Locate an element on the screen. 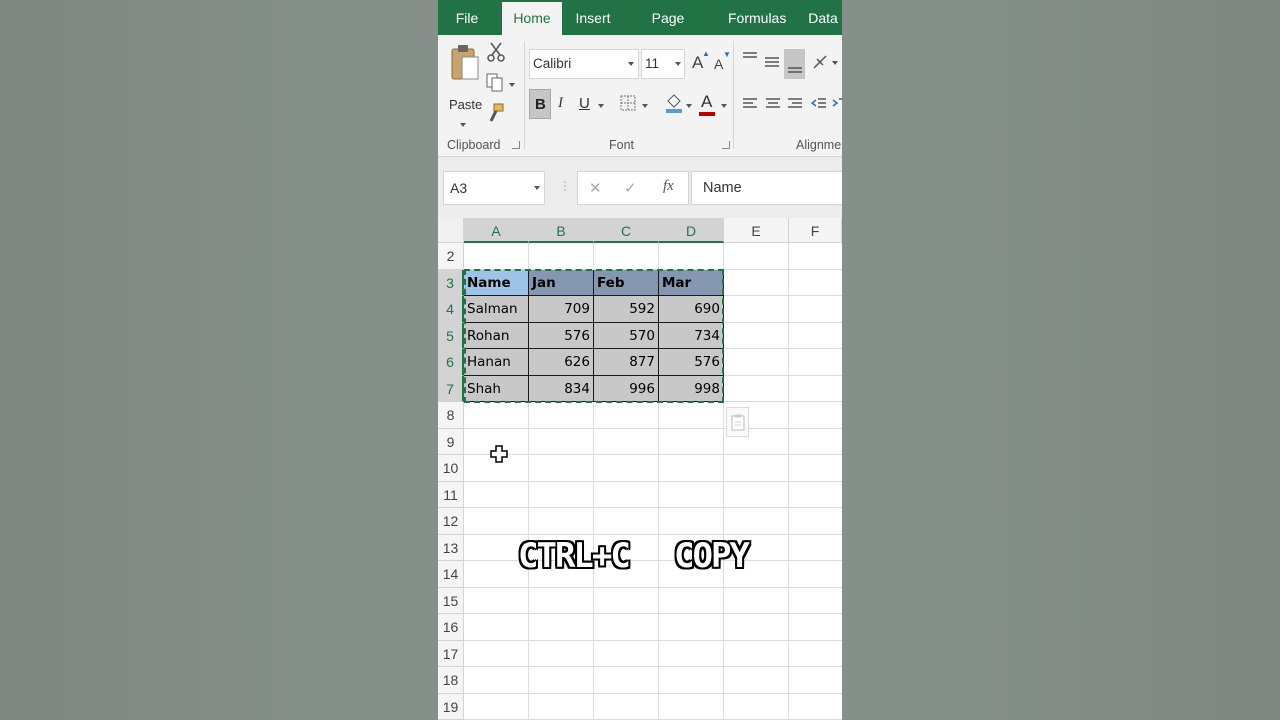 This screenshot has height=720, width=1280. formula-bar-splitter-icon: ⋮ is located at coordinates (565, 186).